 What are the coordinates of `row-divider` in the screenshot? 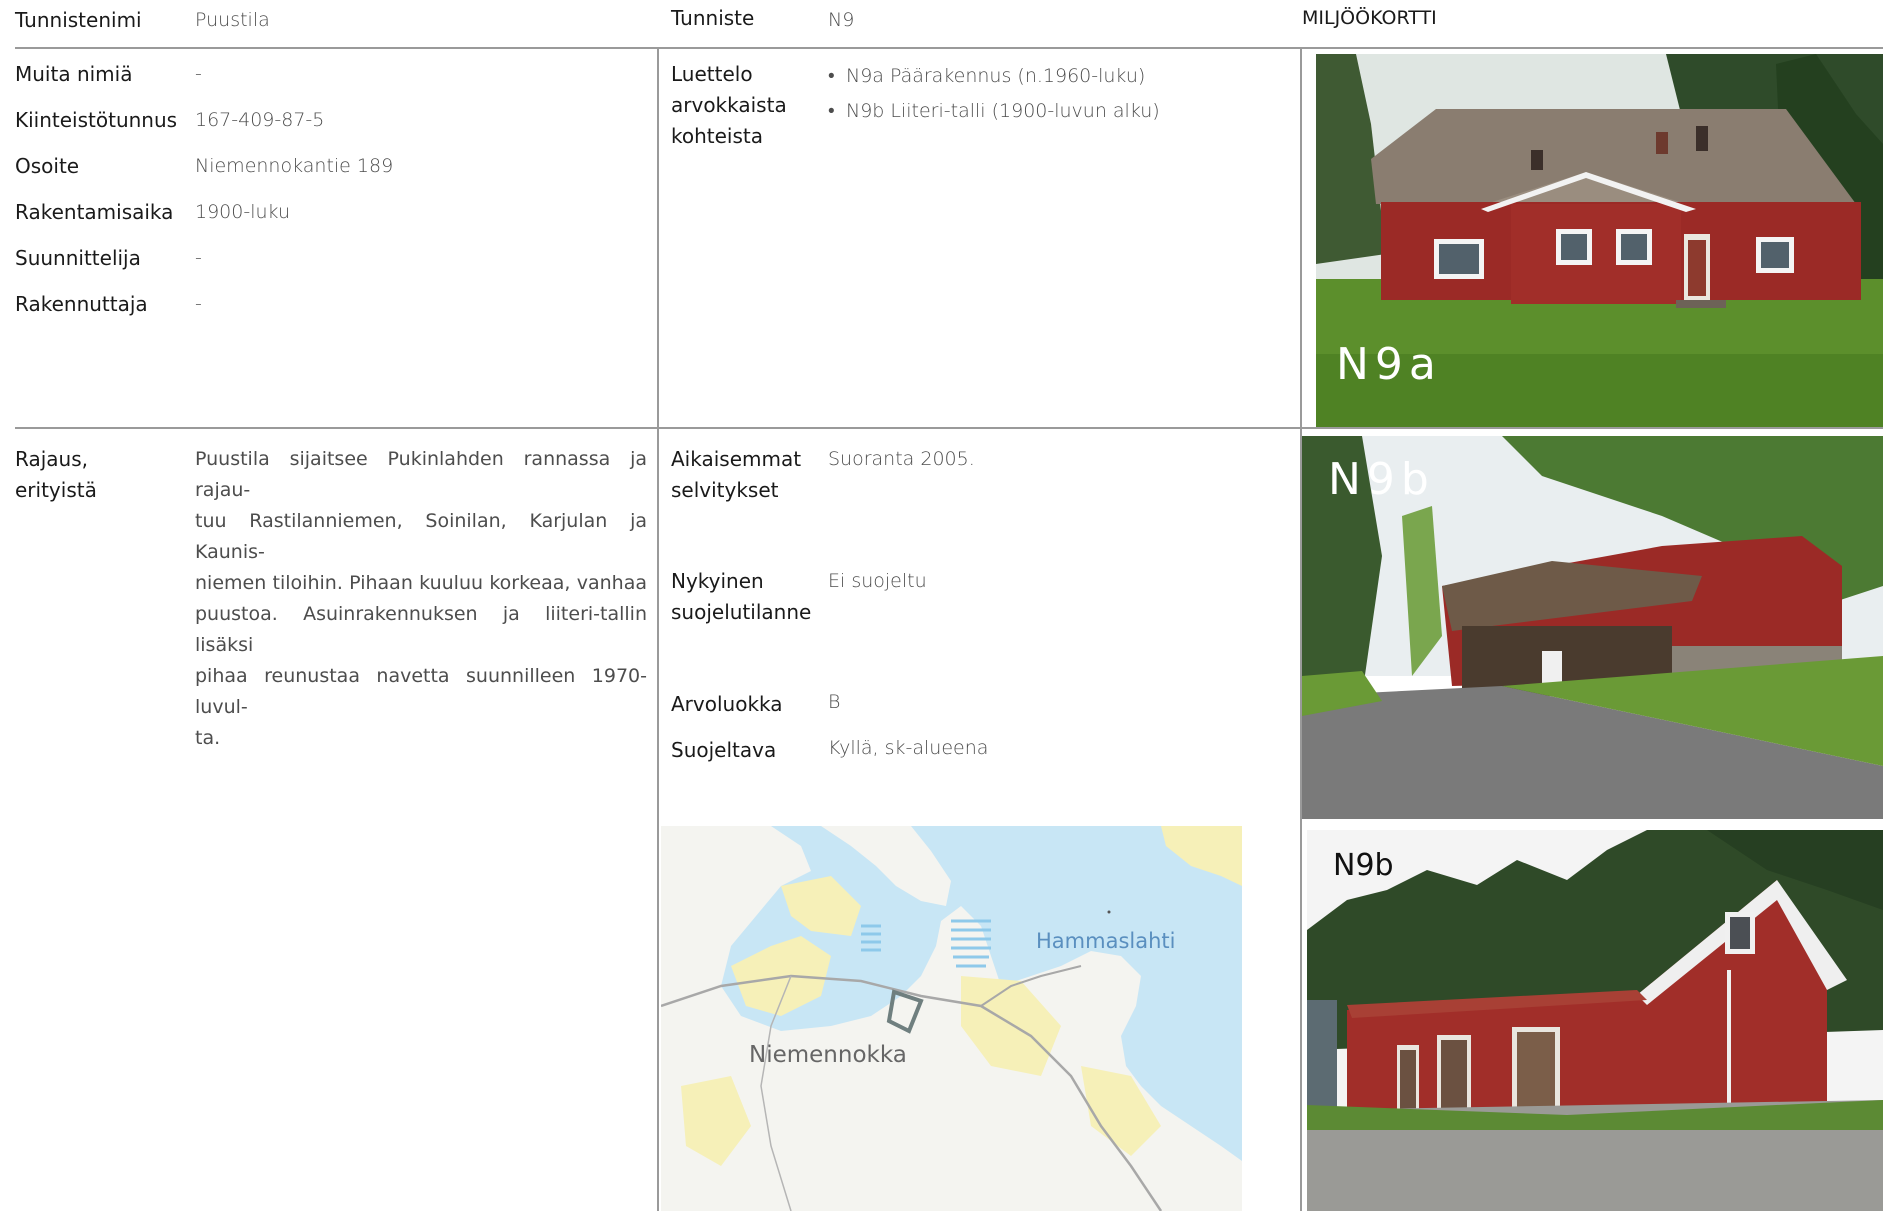 It's located at (949, 428).